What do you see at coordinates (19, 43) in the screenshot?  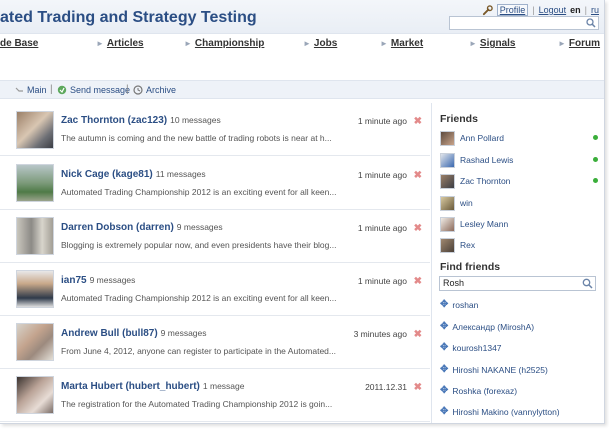 I see `nav-code-base: de Base` at bounding box center [19, 43].